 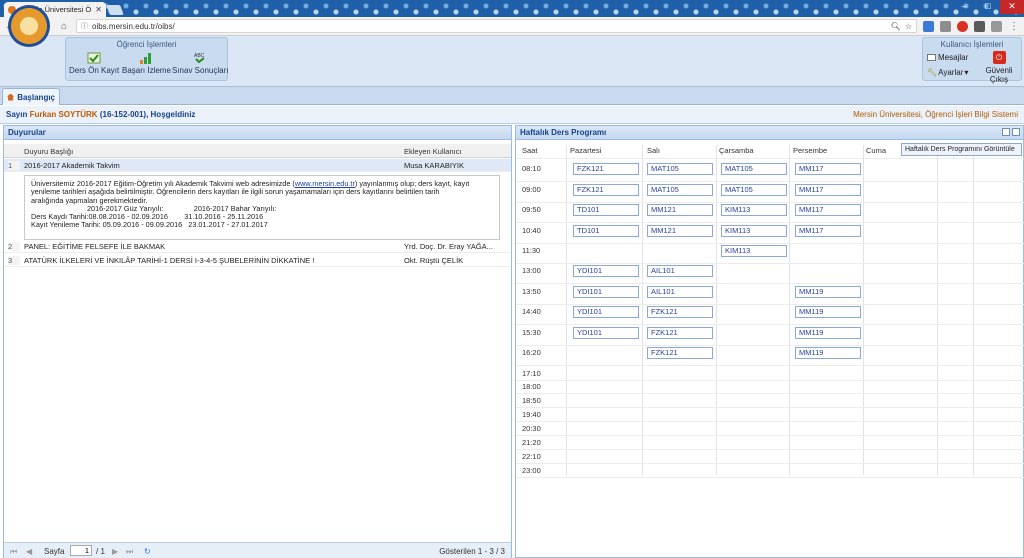 I want to click on prev-page-icon: ◀, so click(x=29, y=551).